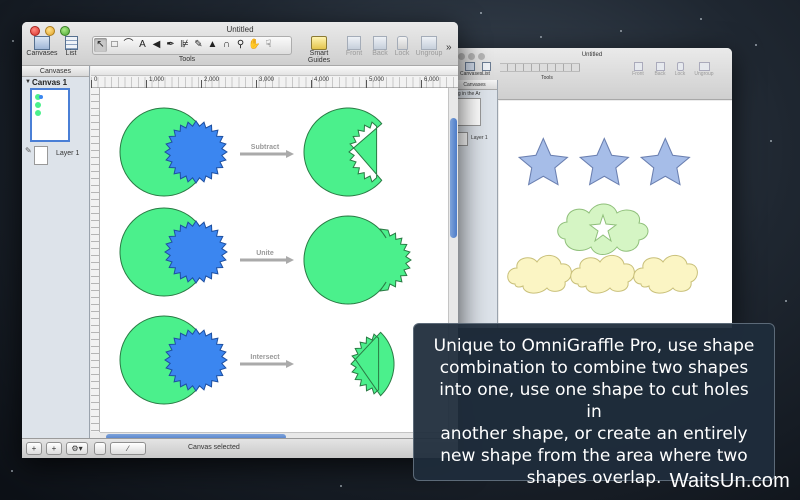  Describe the element at coordinates (71, 53) in the screenshot. I see `list-label: List` at that location.